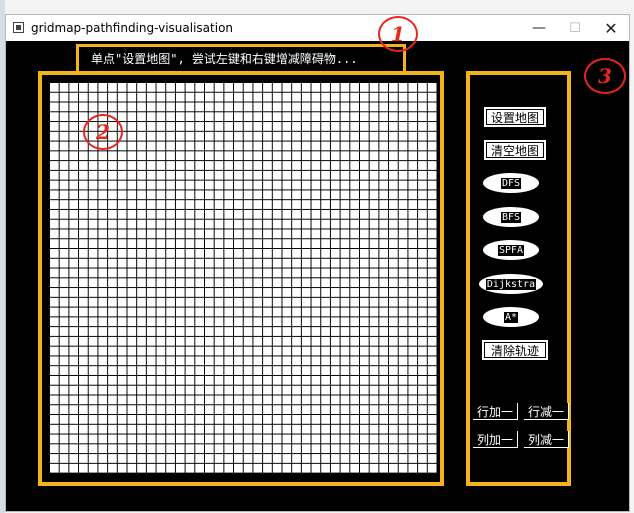  I want to click on set-map-button: 设置地图, so click(515, 117).